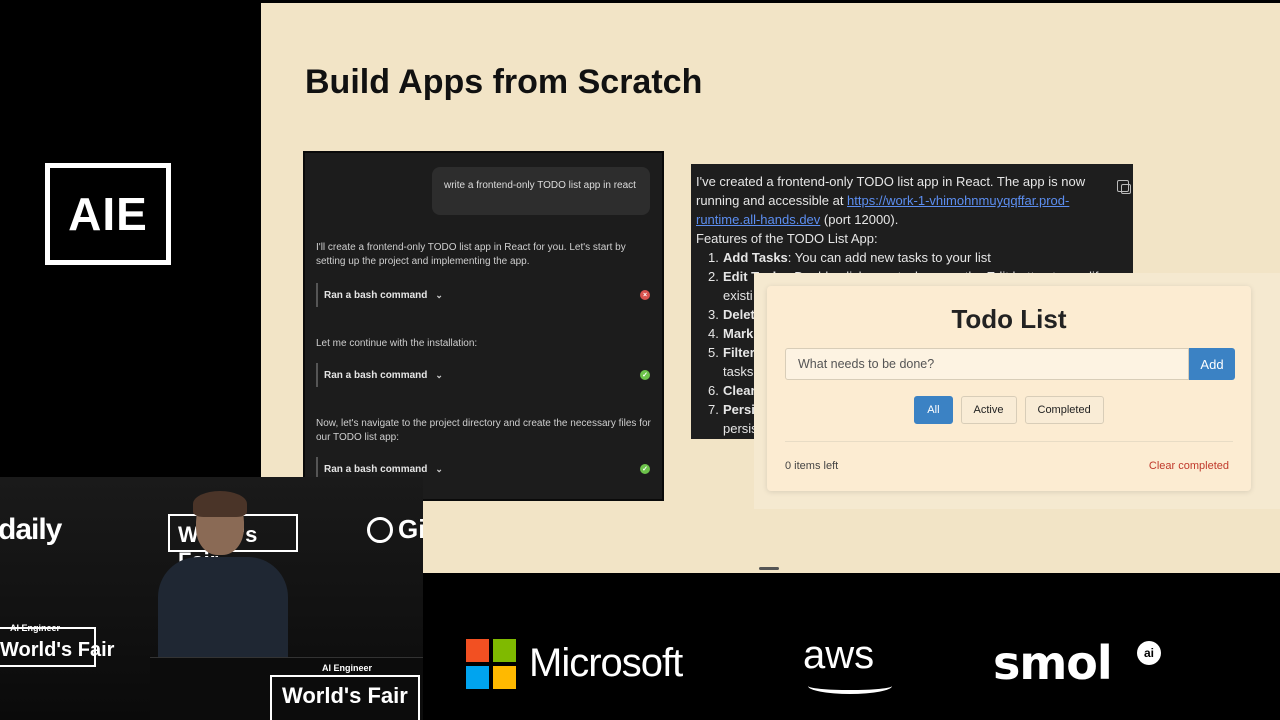 The image size is (1280, 720). I want to click on speaker-body, so click(223, 612).